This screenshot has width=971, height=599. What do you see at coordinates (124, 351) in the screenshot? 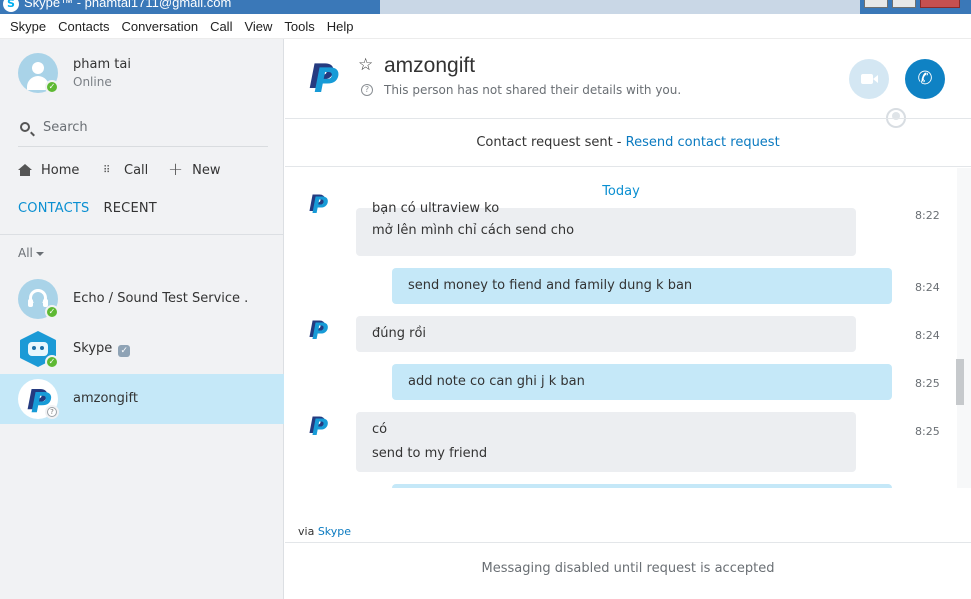
I see `verified-badge-icon: ✓` at bounding box center [124, 351].